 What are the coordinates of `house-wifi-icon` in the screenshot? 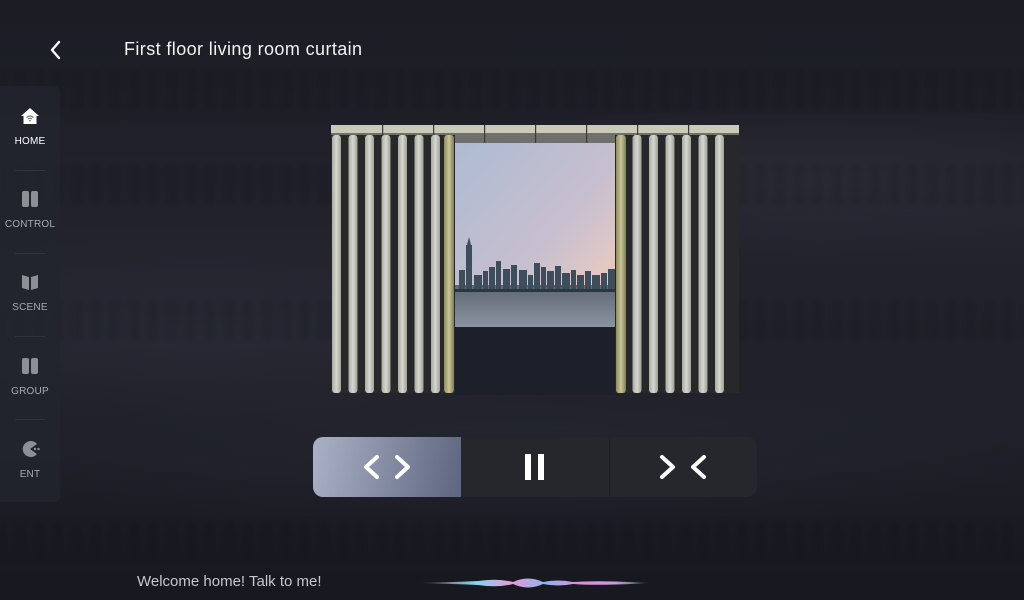 It's located at (30, 116).